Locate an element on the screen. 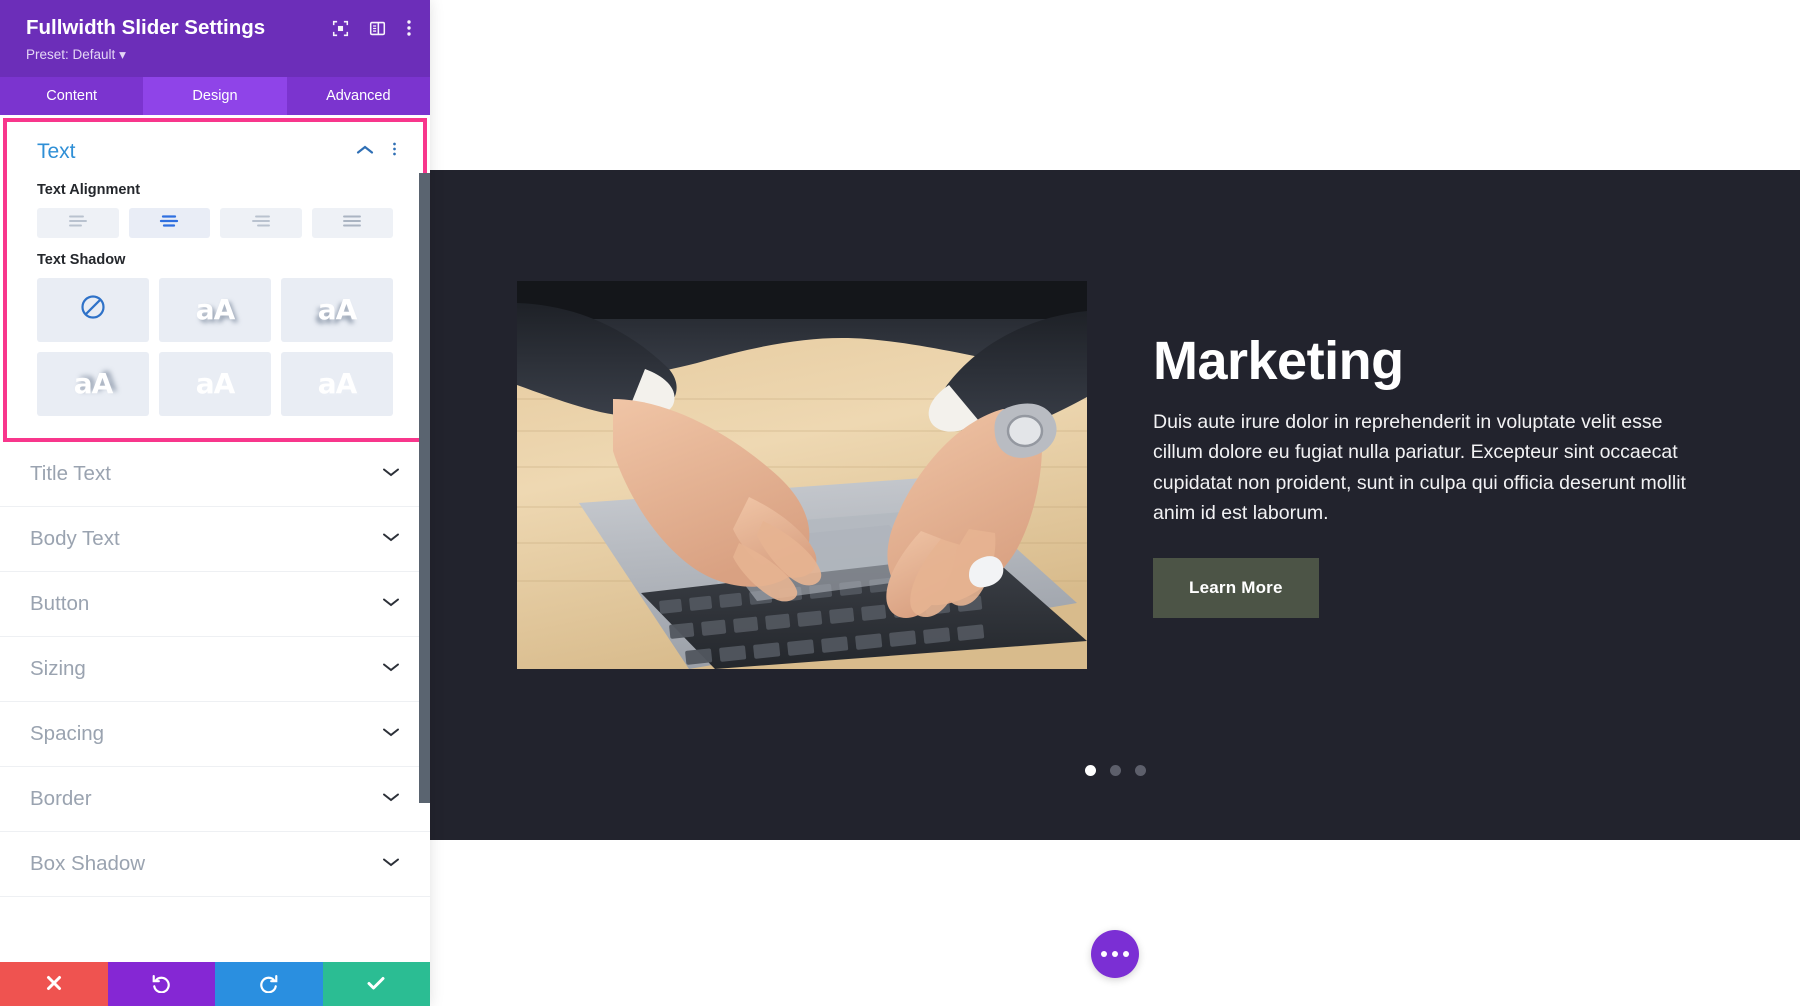 The image size is (1800, 1006). section-box-shadow: Box Shadow is located at coordinates (215, 864).